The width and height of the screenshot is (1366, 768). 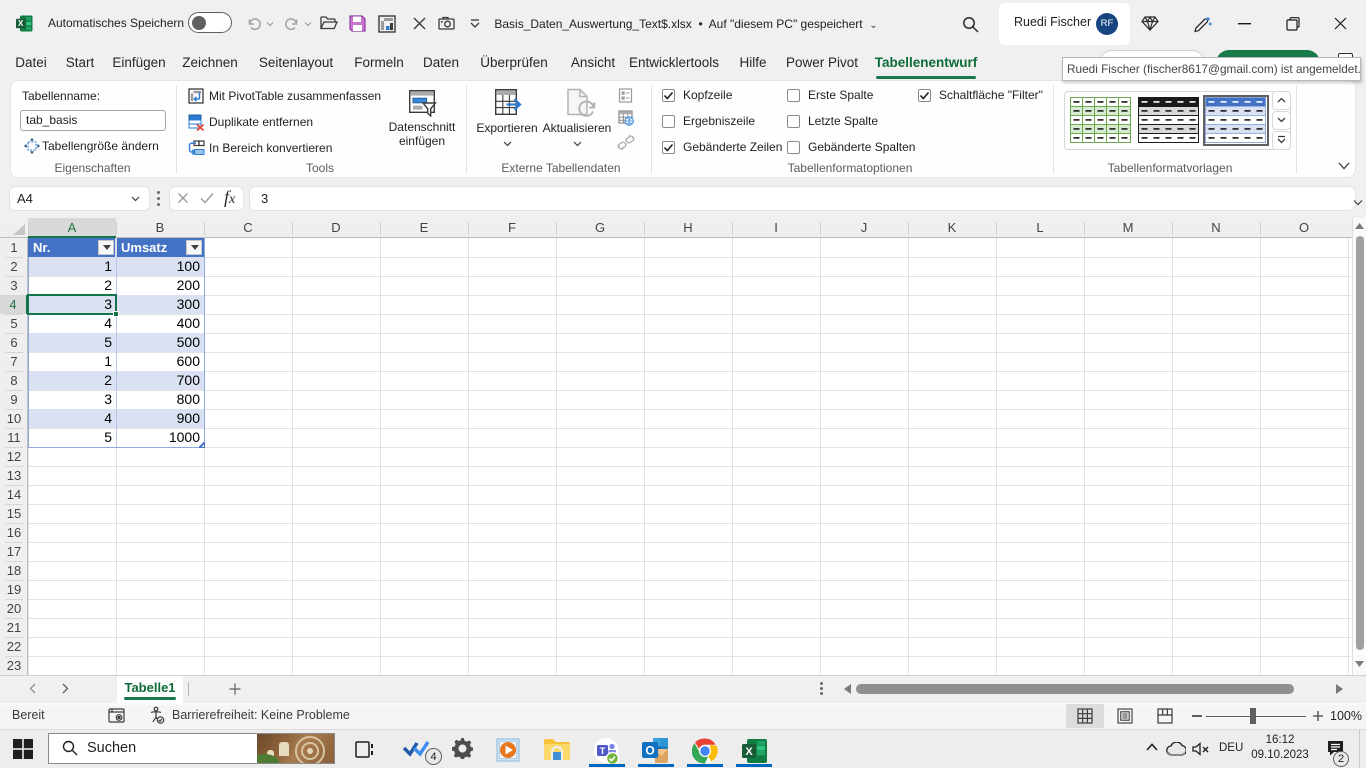 What do you see at coordinates (649, 751) in the screenshot?
I see `svg-text: O` at bounding box center [649, 751].